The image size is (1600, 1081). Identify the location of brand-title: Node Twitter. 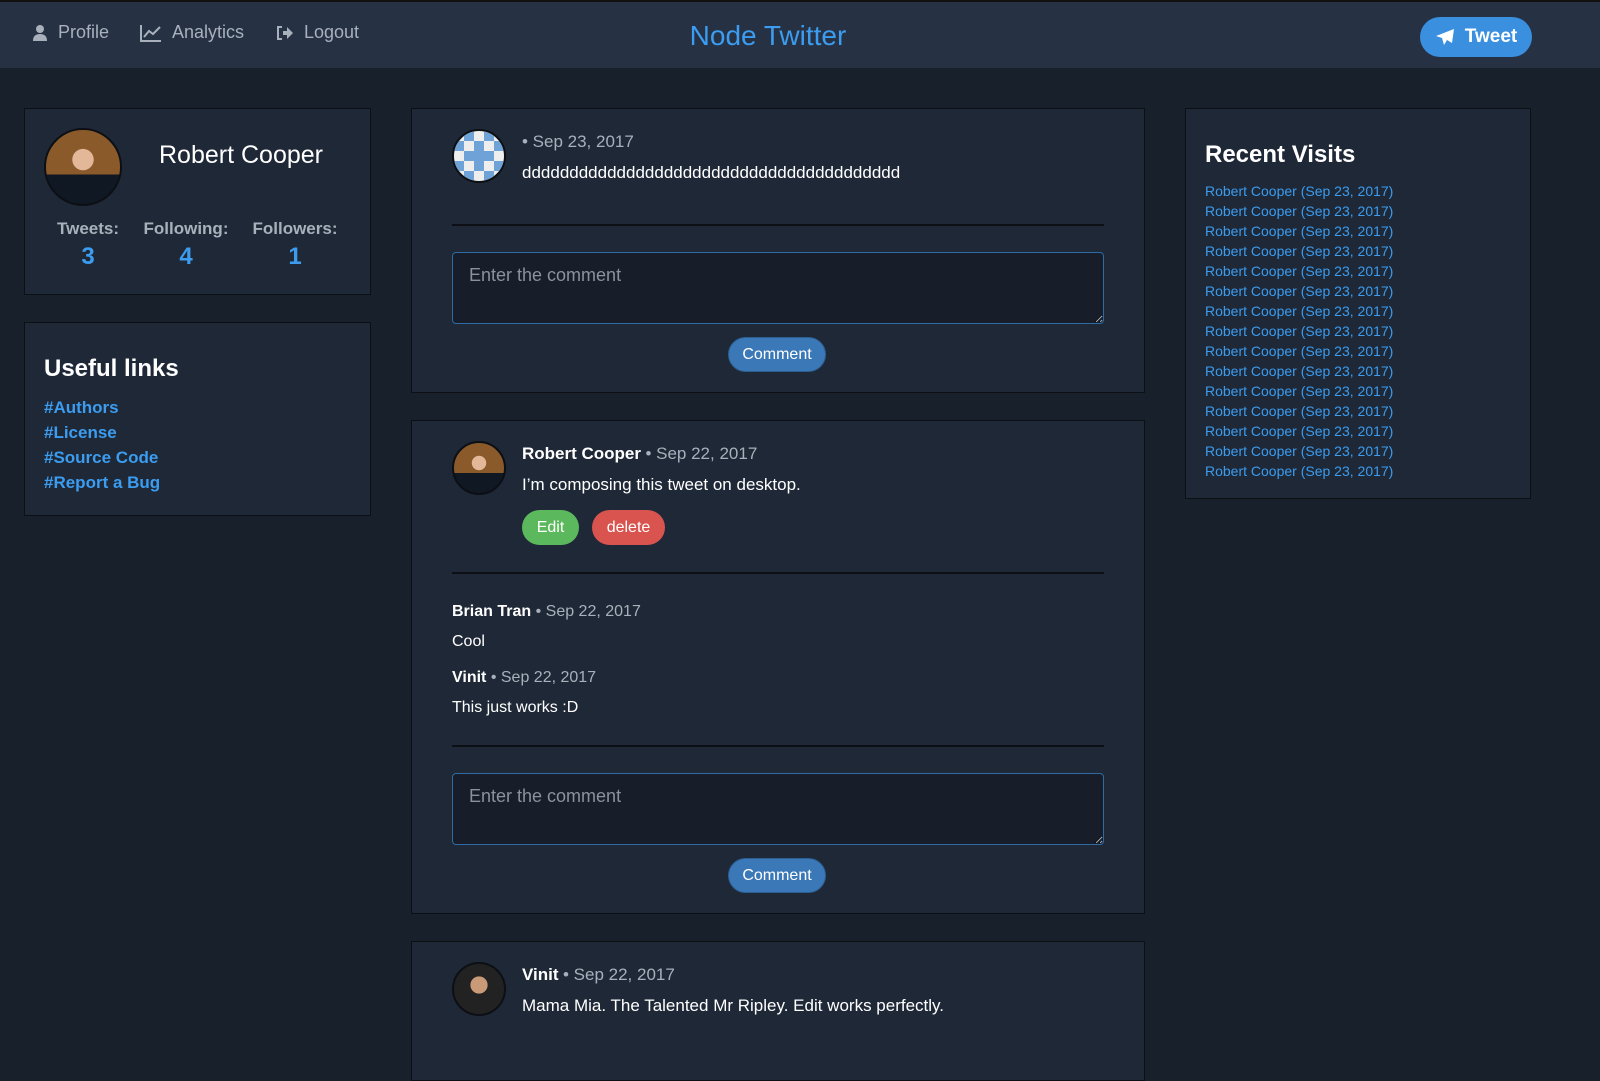
(768, 36).